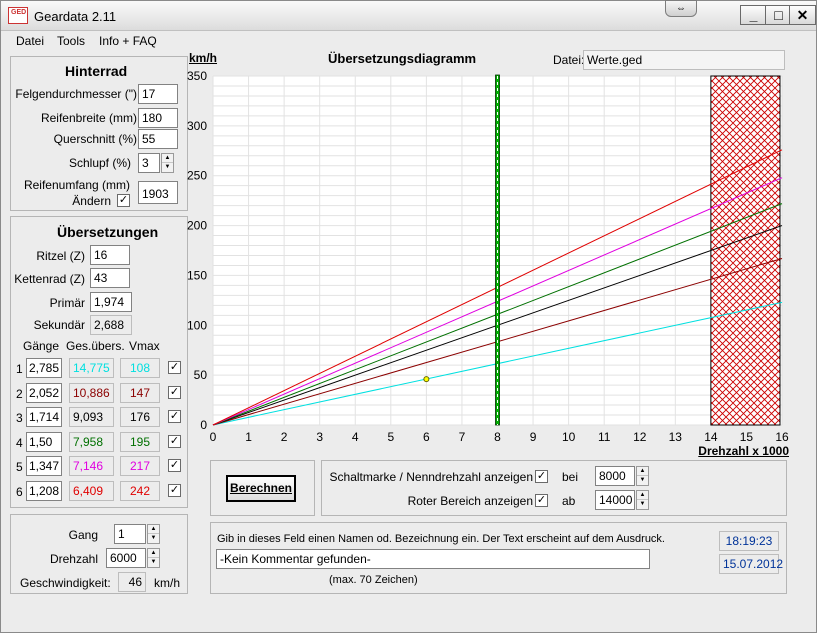 The height and width of the screenshot is (633, 817). I want to click on red-rpm-input: 14000, so click(615, 500).